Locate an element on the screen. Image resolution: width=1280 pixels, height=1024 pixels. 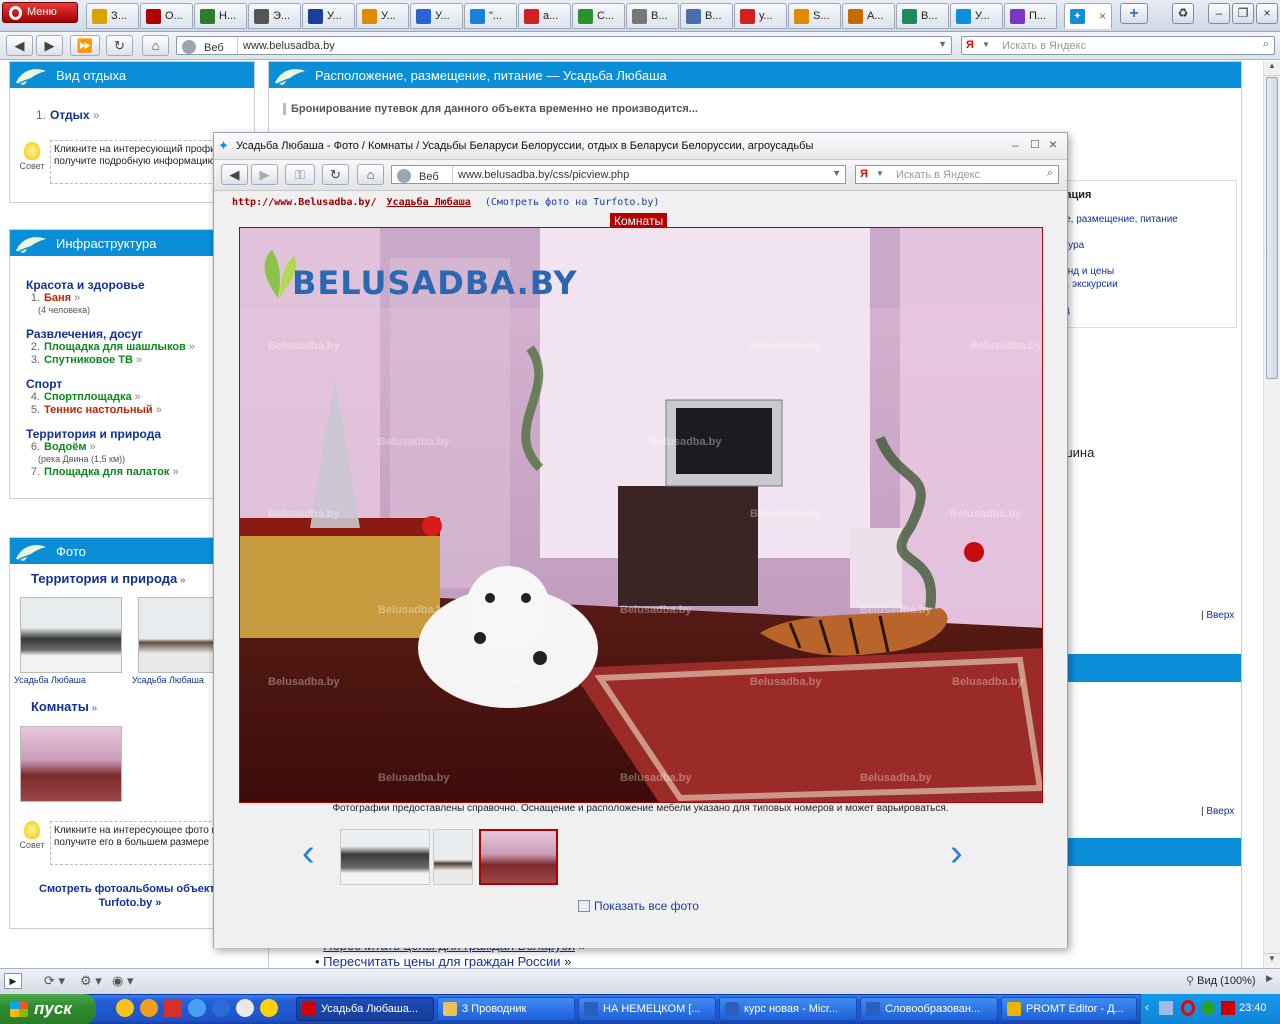
popup-reload-button: ↻ is located at coordinates (335, 174).